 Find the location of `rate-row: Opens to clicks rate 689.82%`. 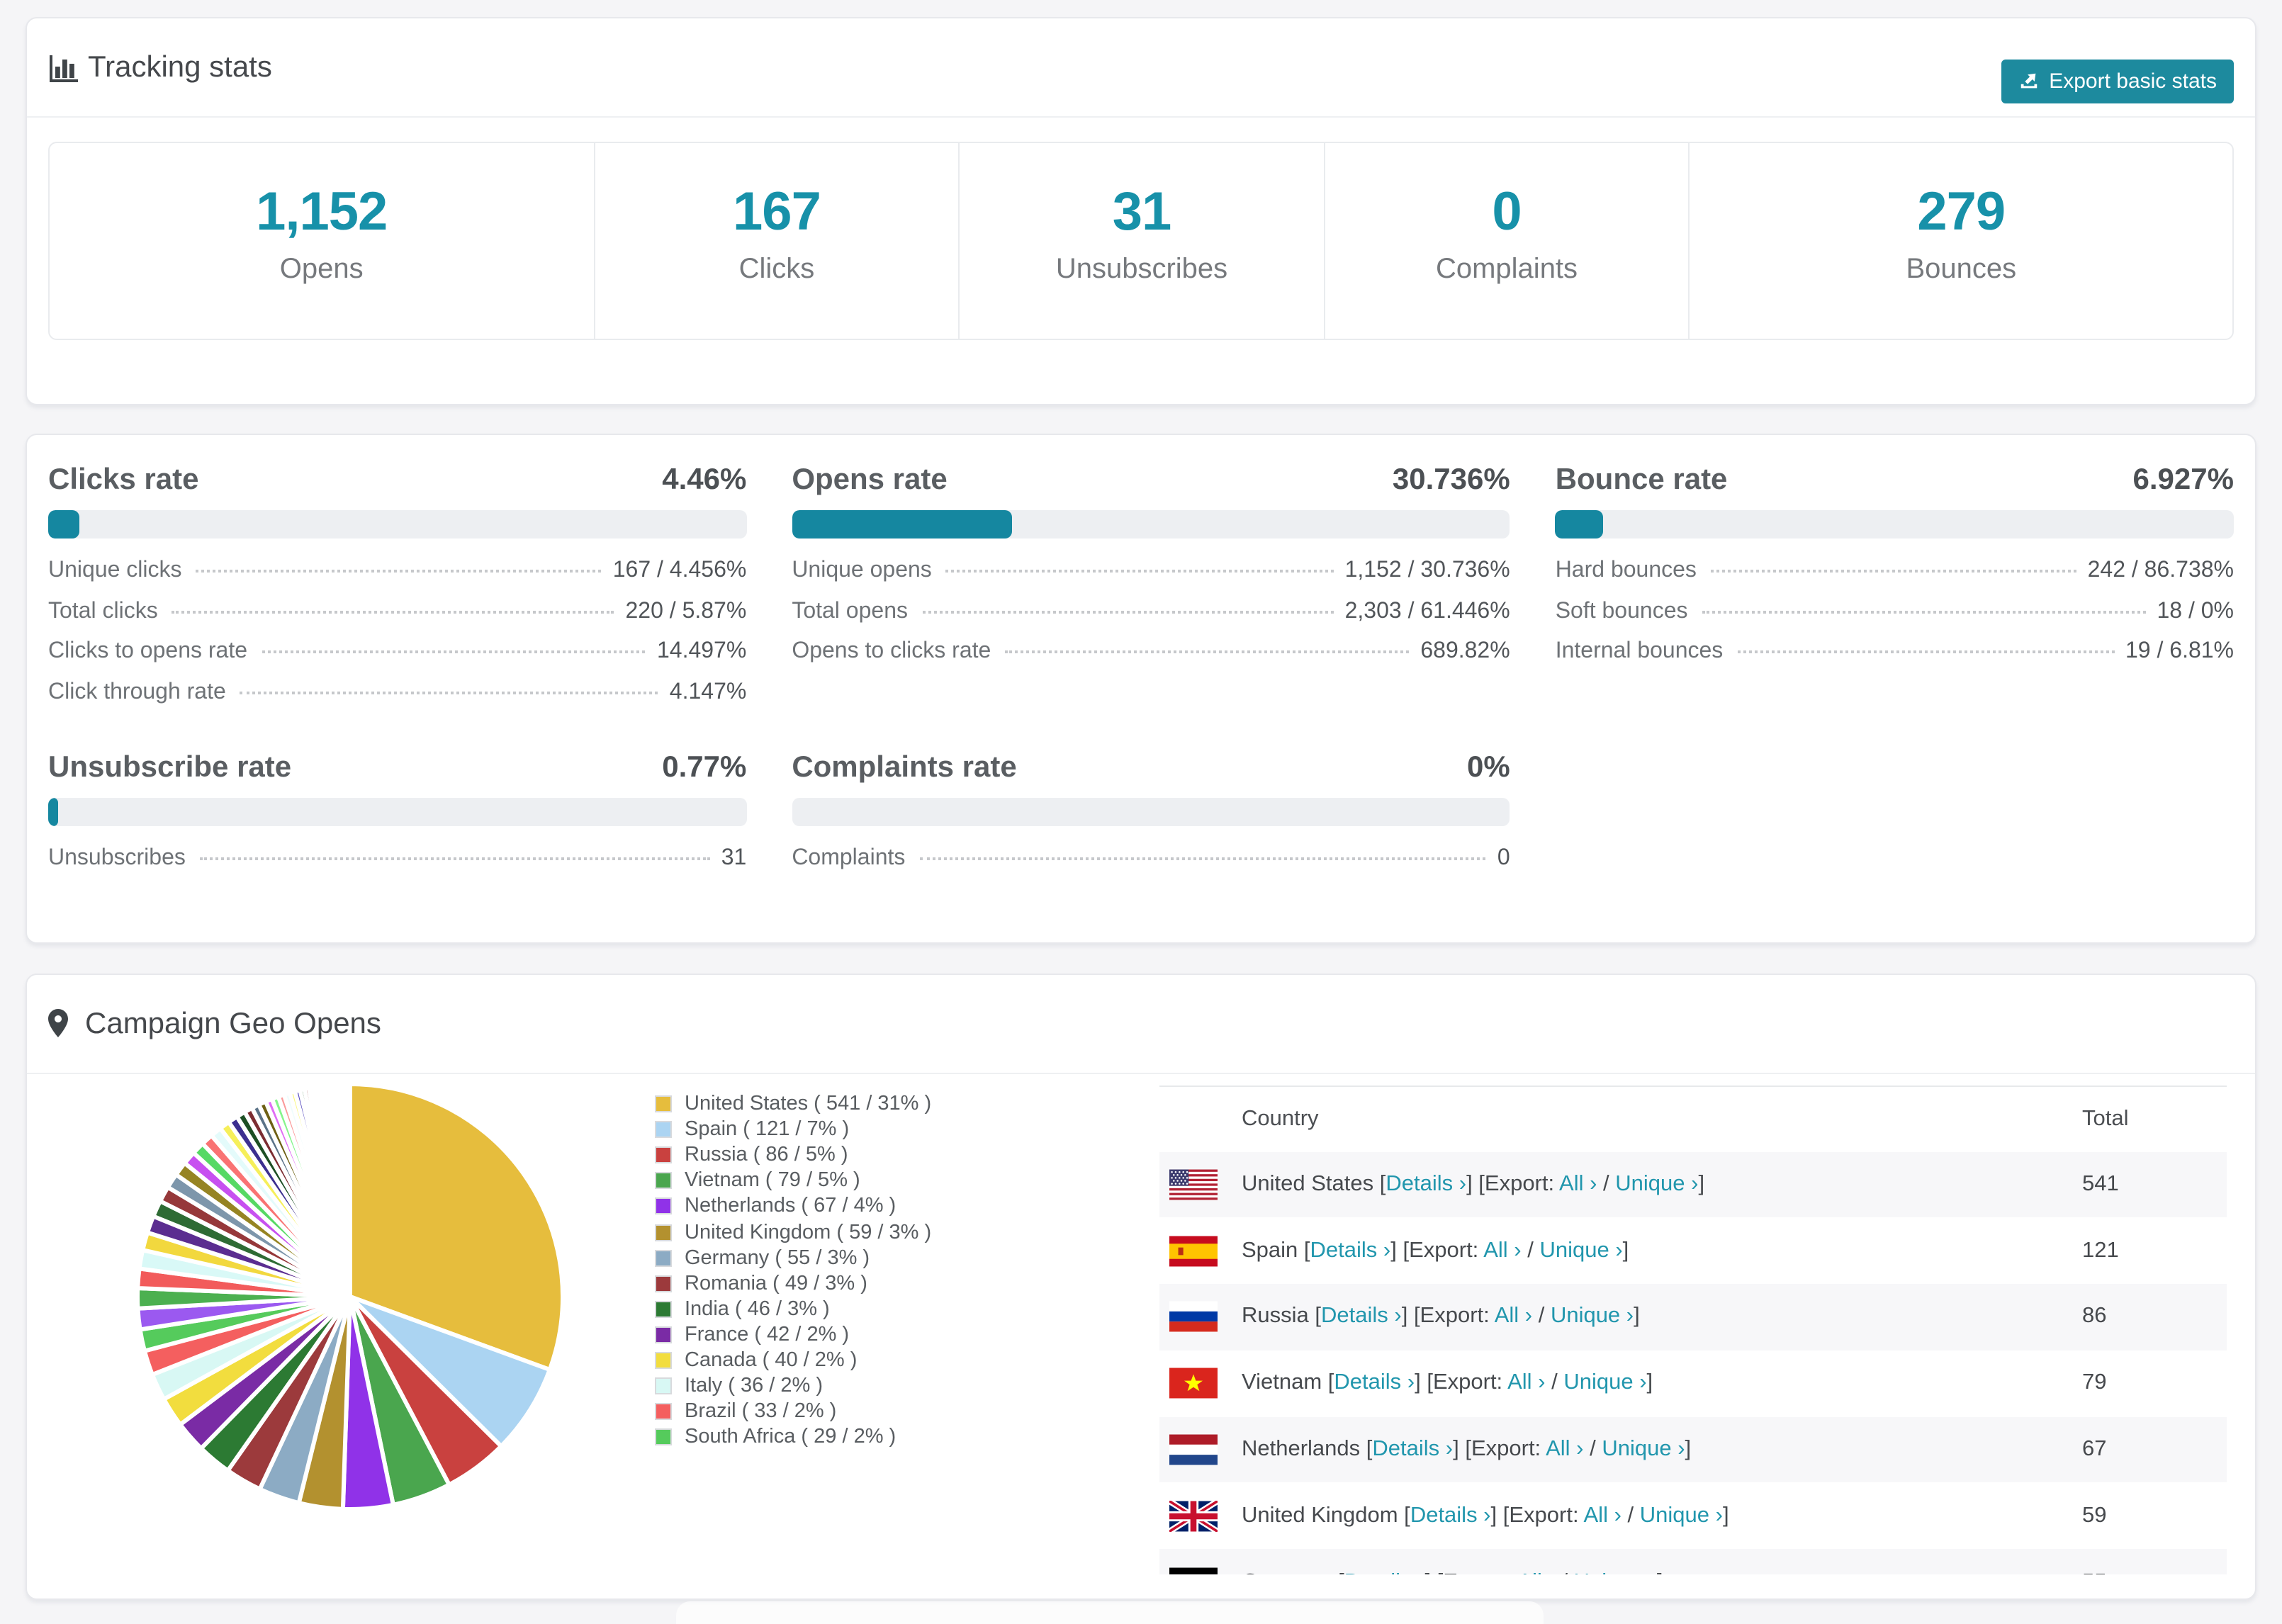

rate-row: Opens to clicks rate 689.82% is located at coordinates (1151, 651).